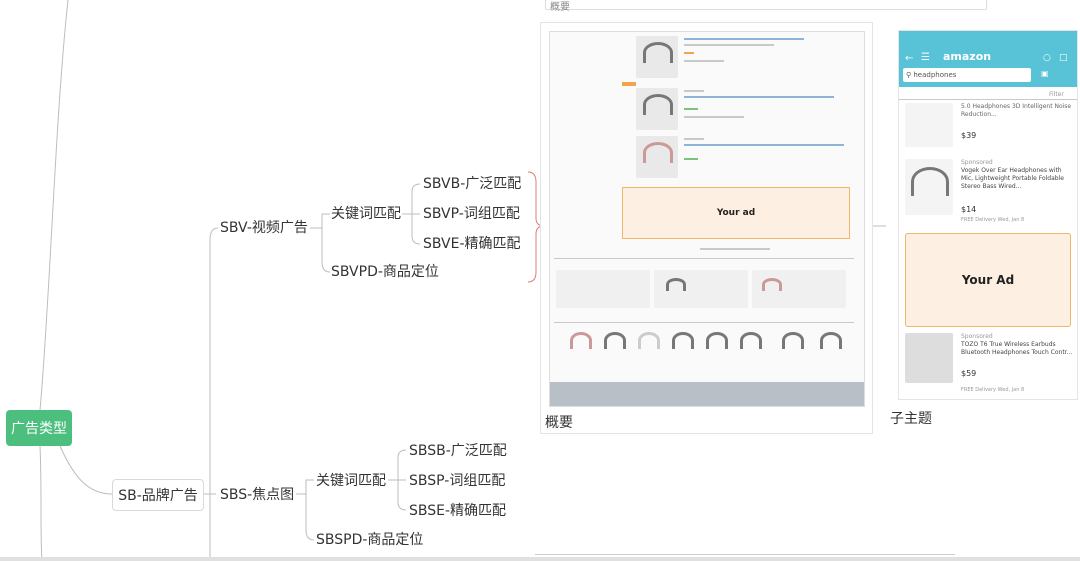 The width and height of the screenshot is (1080, 561). I want to click on sbse-node: SBSE-精确匹配, so click(457, 511).